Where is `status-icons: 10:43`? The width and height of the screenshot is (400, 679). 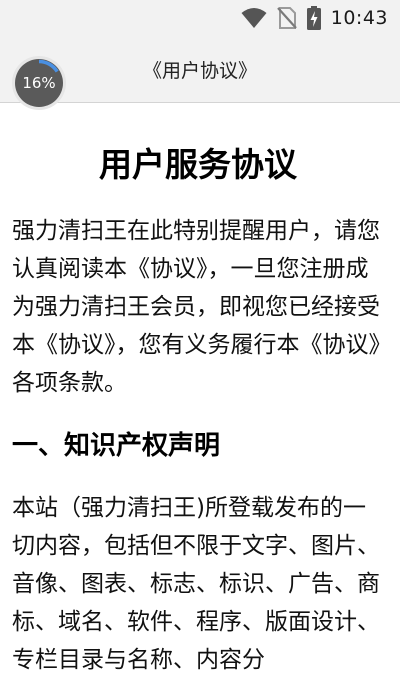
status-icons: 10:43 is located at coordinates (314, 18).